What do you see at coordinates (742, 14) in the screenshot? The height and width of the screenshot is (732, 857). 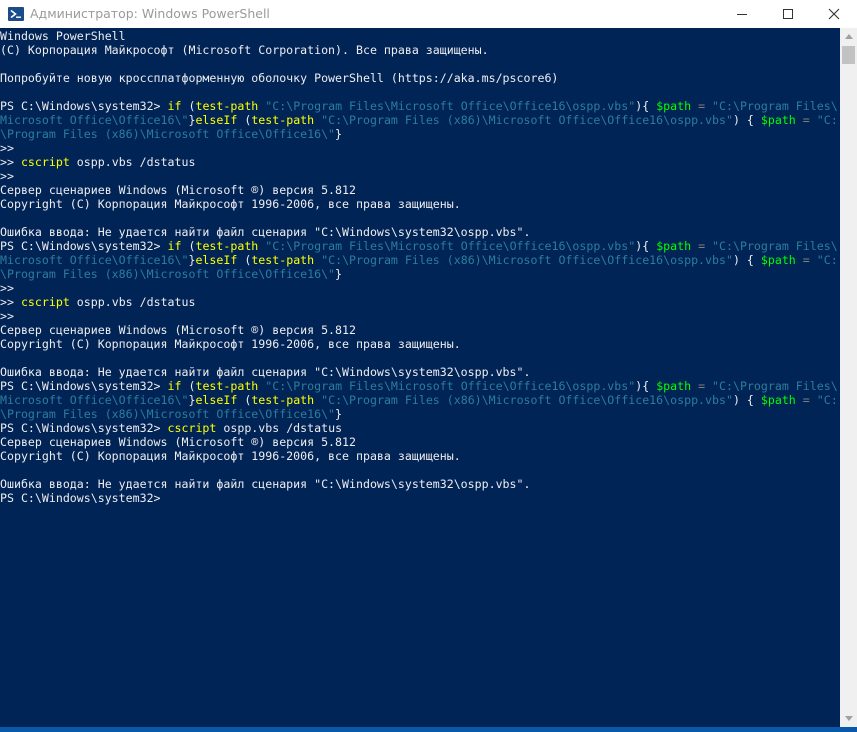 I see `minimize-button` at bounding box center [742, 14].